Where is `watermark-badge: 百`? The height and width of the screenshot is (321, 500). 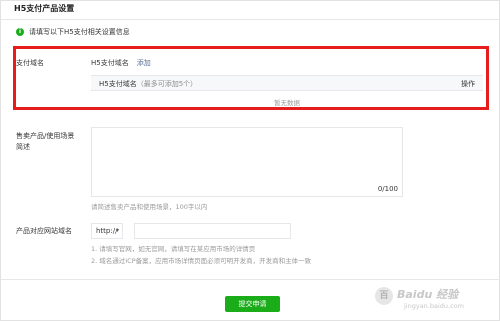 watermark-badge: 百 is located at coordinates (384, 296).